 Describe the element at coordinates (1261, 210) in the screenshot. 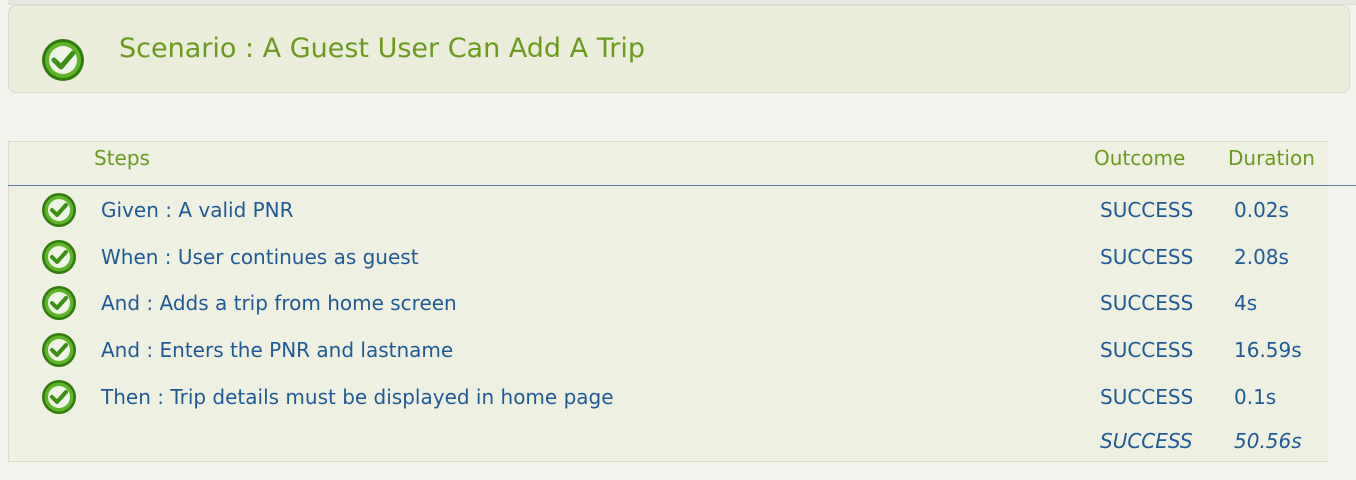

I see `step-duration: 0.02s` at that location.